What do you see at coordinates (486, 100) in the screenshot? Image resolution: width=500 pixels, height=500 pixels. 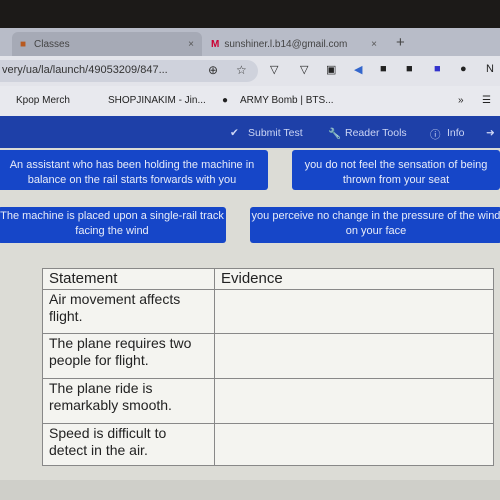 I see `reading-list-icon: ☰` at bounding box center [486, 100].